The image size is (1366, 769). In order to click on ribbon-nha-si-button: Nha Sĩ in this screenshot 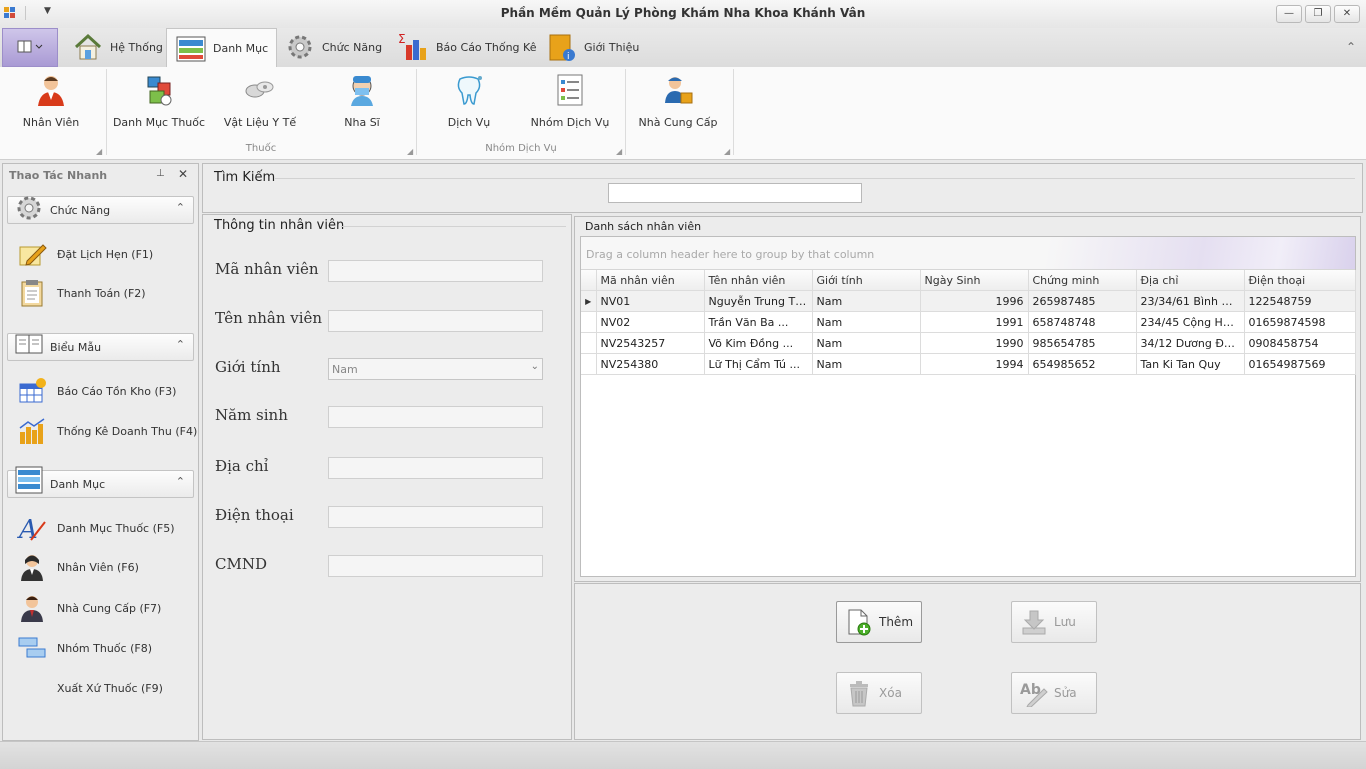, I will do `click(362, 101)`.